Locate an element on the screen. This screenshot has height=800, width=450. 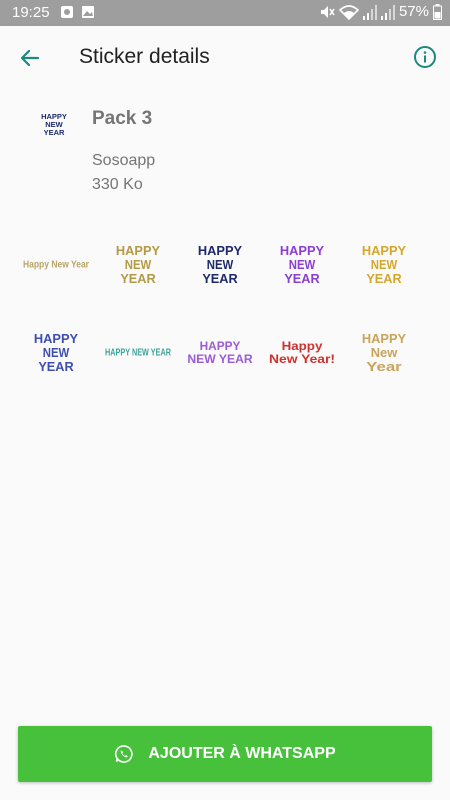
status-right: 57% is located at coordinates (380, 11).